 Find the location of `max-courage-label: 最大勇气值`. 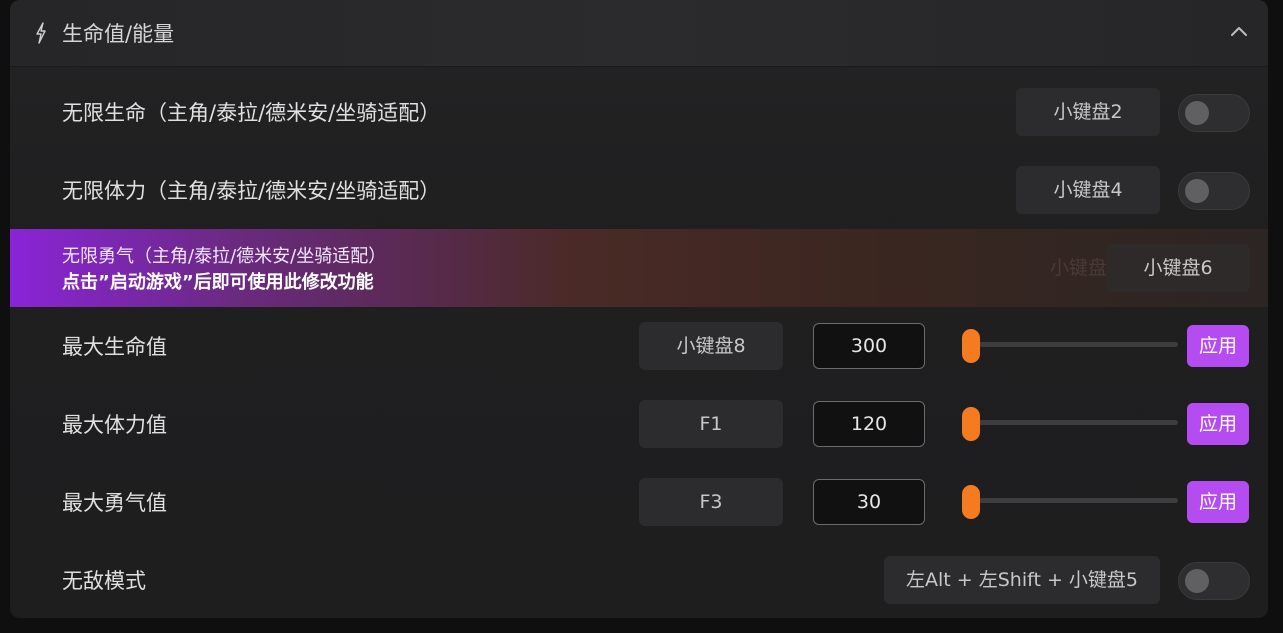

max-courage-label: 最大勇气值 is located at coordinates (114, 503).